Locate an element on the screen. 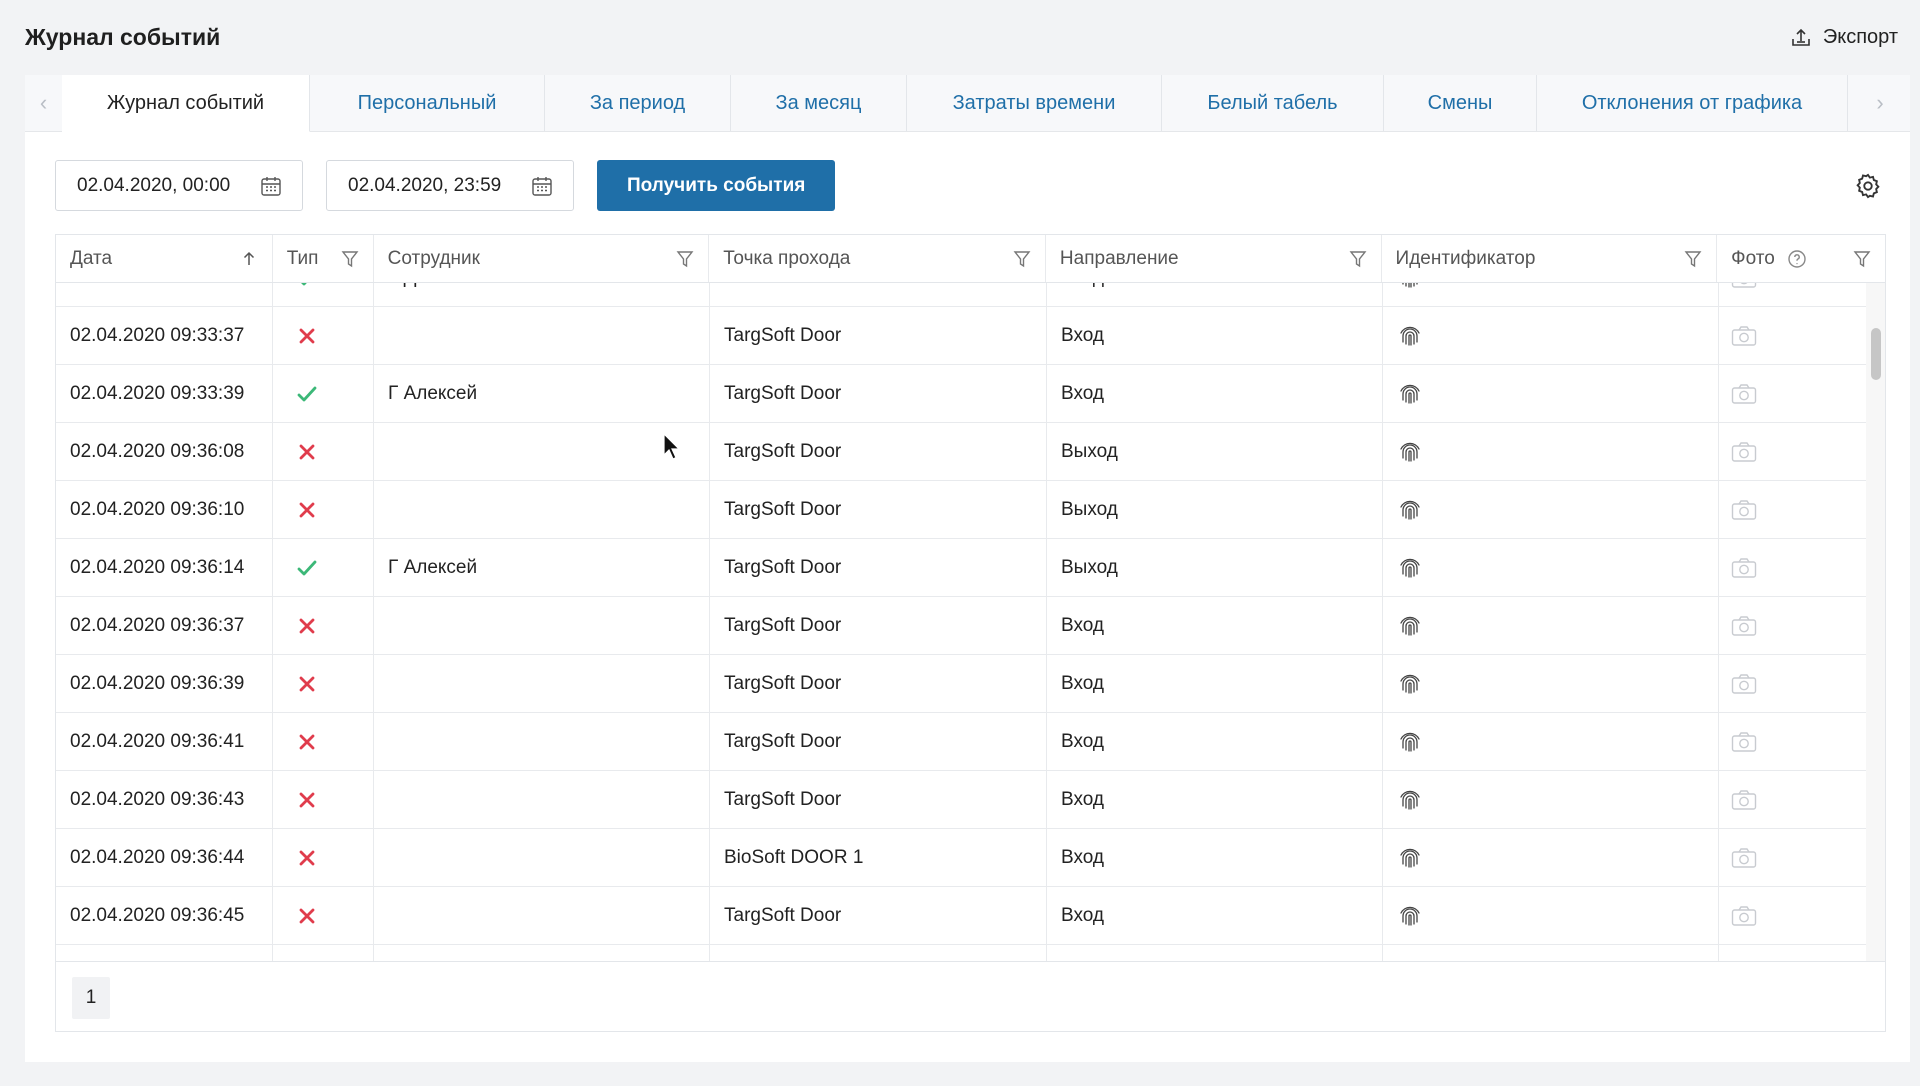 The image size is (1920, 1086). chevron-left-icon: ‹ is located at coordinates (43, 102).